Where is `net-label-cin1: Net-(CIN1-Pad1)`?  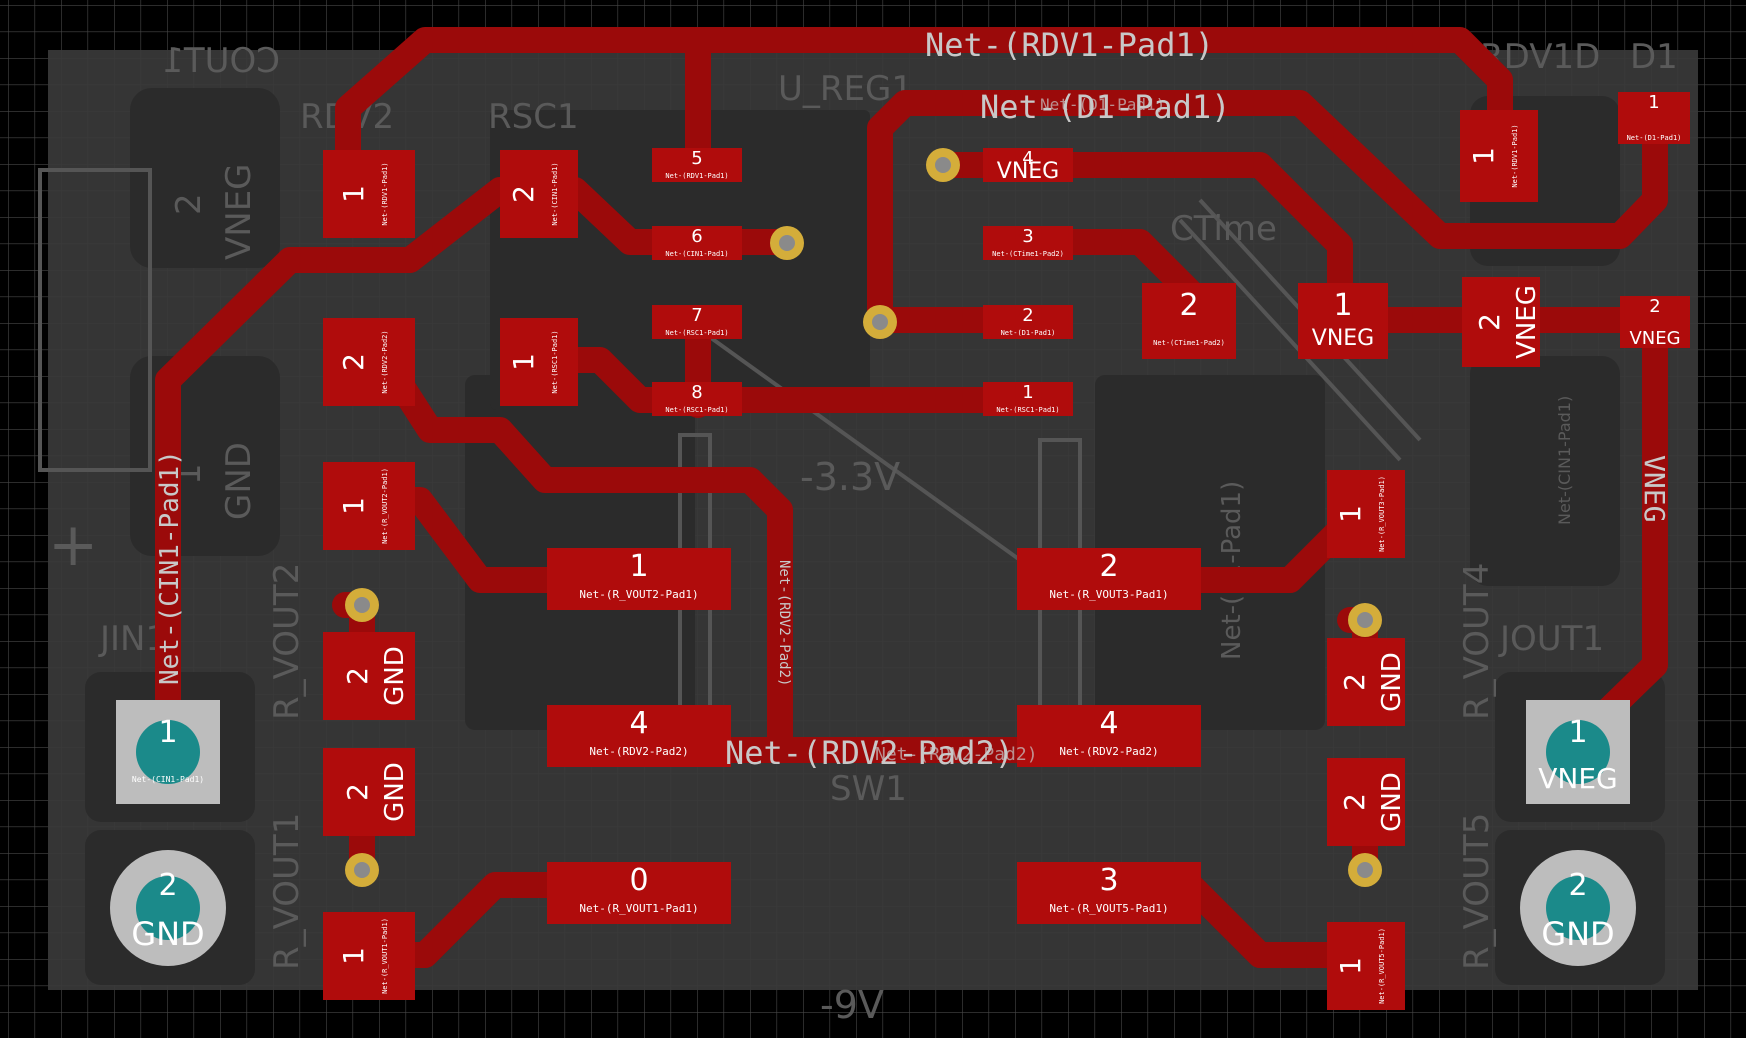 net-label-cin1: Net-(CIN1-Pad1) is located at coordinates (170, 567).